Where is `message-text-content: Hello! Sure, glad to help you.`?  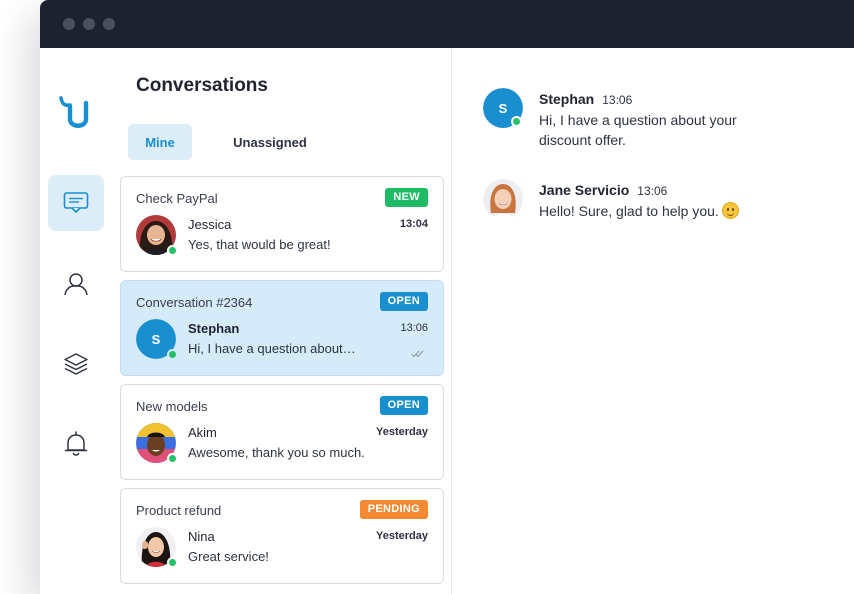 message-text-content: Hello! Sure, glad to help you. is located at coordinates (629, 211).